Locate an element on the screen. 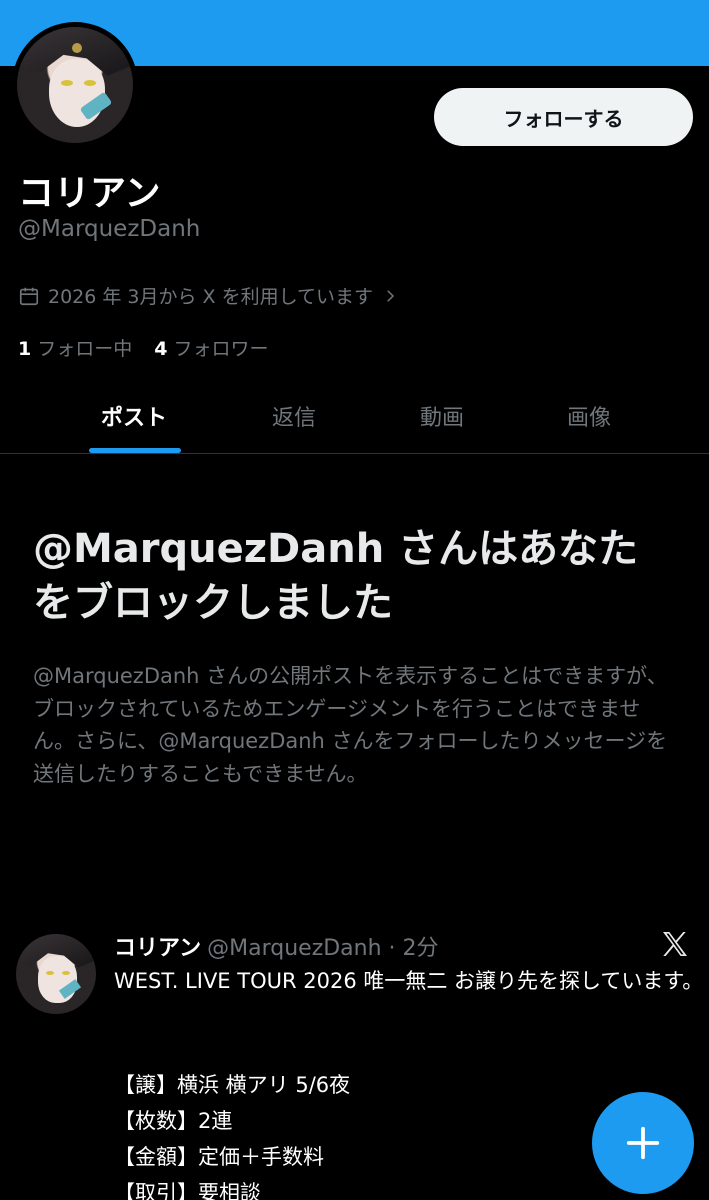 This screenshot has width=709, height=1200. x-logo-icon is located at coordinates (675, 944).